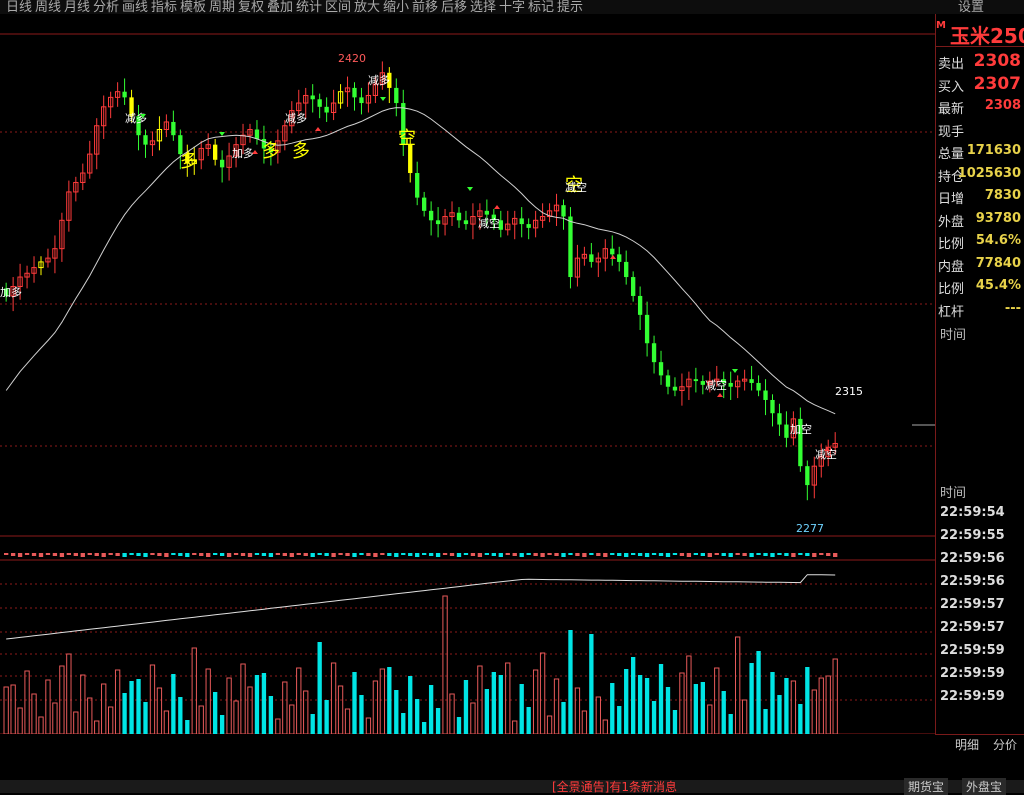 The image size is (1024, 795). Describe the element at coordinates (193, 7) in the screenshot. I see `toolbar-item: 模板` at that location.